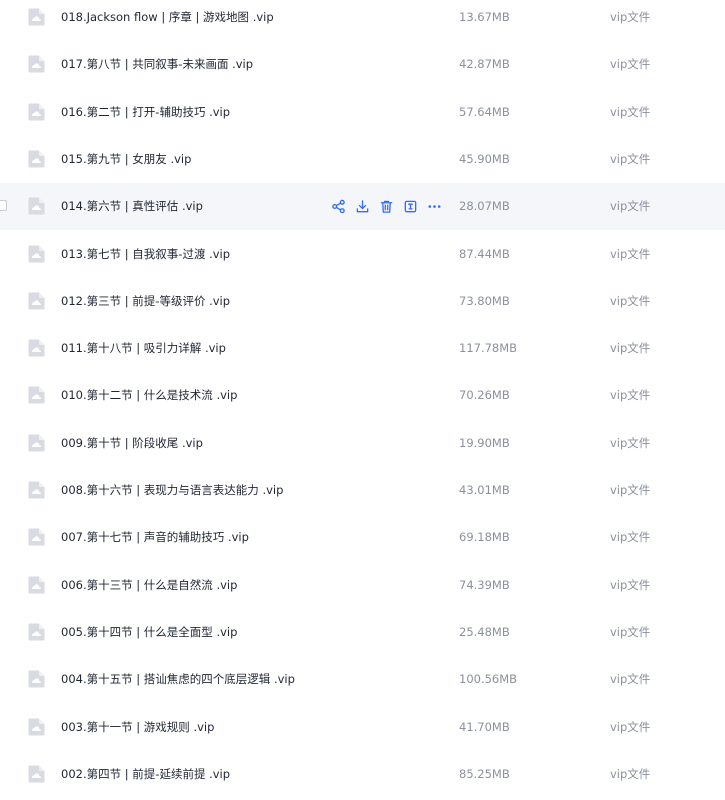  What do you see at coordinates (362, 774) in the screenshot?
I see `file-row: 002.第四节 | 前提-延续前提 .vip 85.25MB vip文件` at bounding box center [362, 774].